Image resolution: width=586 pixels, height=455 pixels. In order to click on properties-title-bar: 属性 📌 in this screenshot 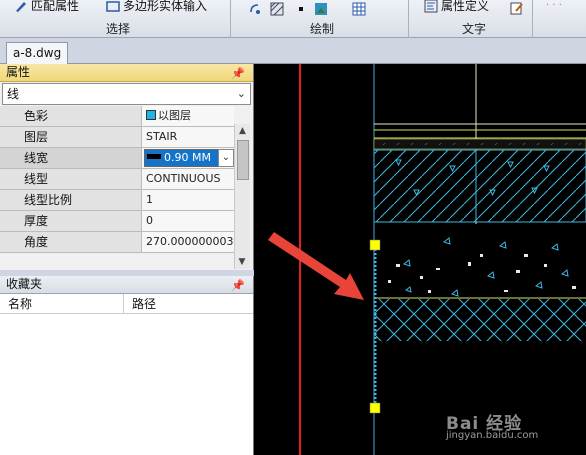, I will do `click(126, 73)`.